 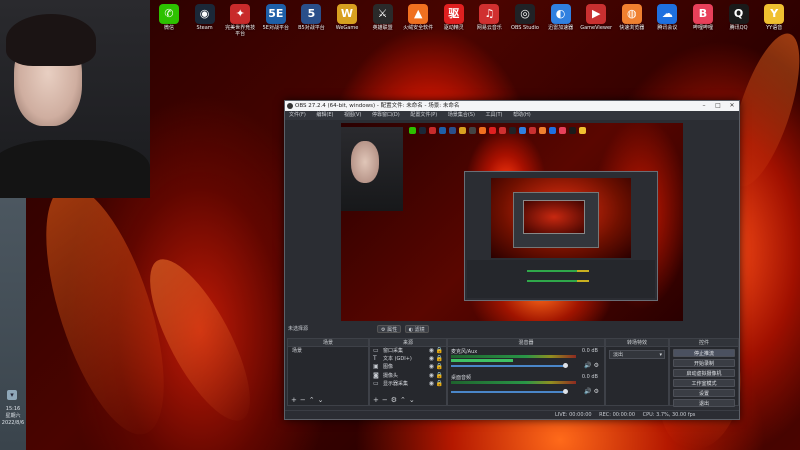 What do you see at coordinates (739, 17) in the screenshot?
I see `desktop-icon: Q 腾讯QQ` at bounding box center [739, 17].